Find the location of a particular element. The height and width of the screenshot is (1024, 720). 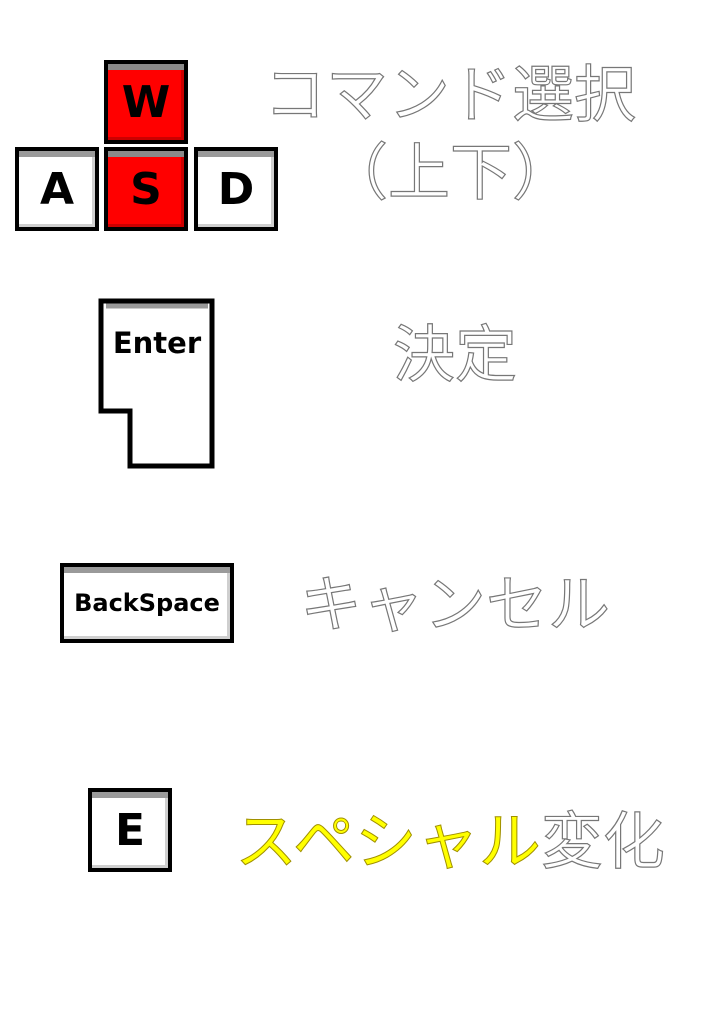

key-d-label: D is located at coordinates (236, 189).